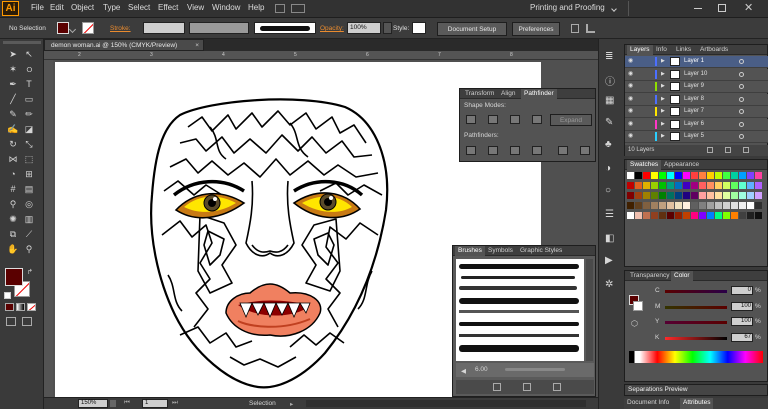 This screenshot has width=768, height=409. What do you see at coordinates (694, 99) in the screenshot?
I see `layer-name: Layer 8` at bounding box center [694, 99].